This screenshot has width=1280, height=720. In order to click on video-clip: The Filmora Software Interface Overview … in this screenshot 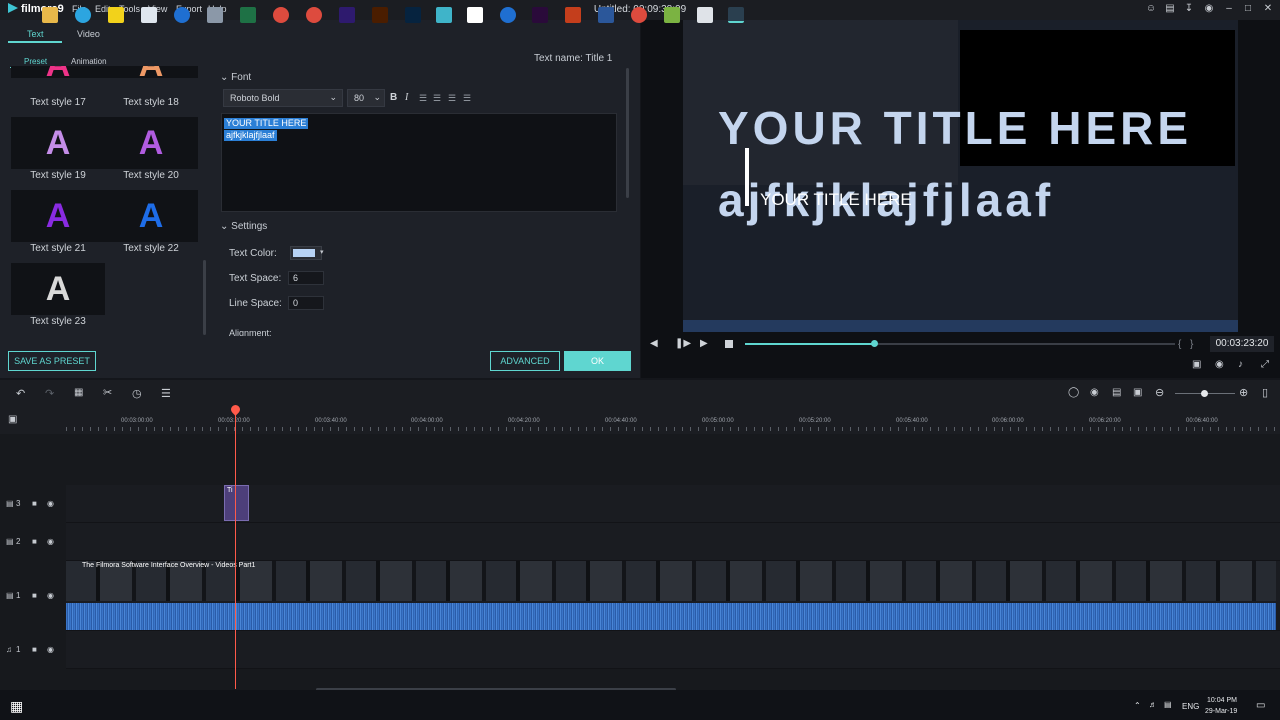, I will do `click(671, 581)`.